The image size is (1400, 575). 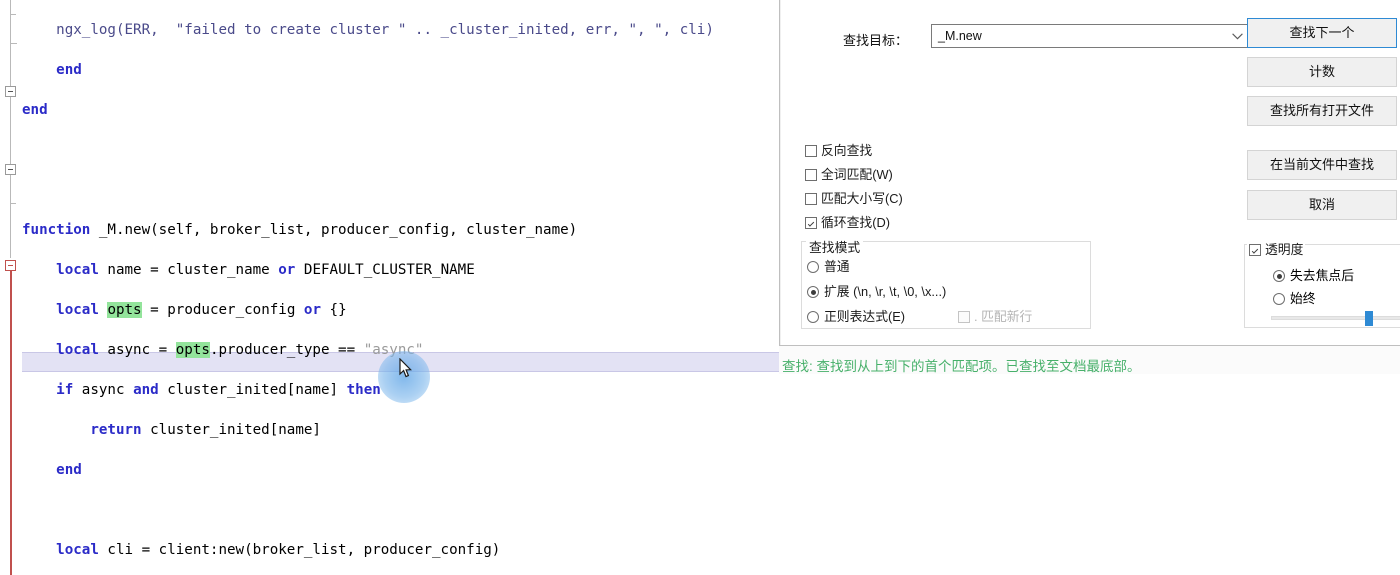 I want to click on radio-mode-extended-label: 扩展 (\n, \r, \t, \0, \x...), so click(x=885, y=291).